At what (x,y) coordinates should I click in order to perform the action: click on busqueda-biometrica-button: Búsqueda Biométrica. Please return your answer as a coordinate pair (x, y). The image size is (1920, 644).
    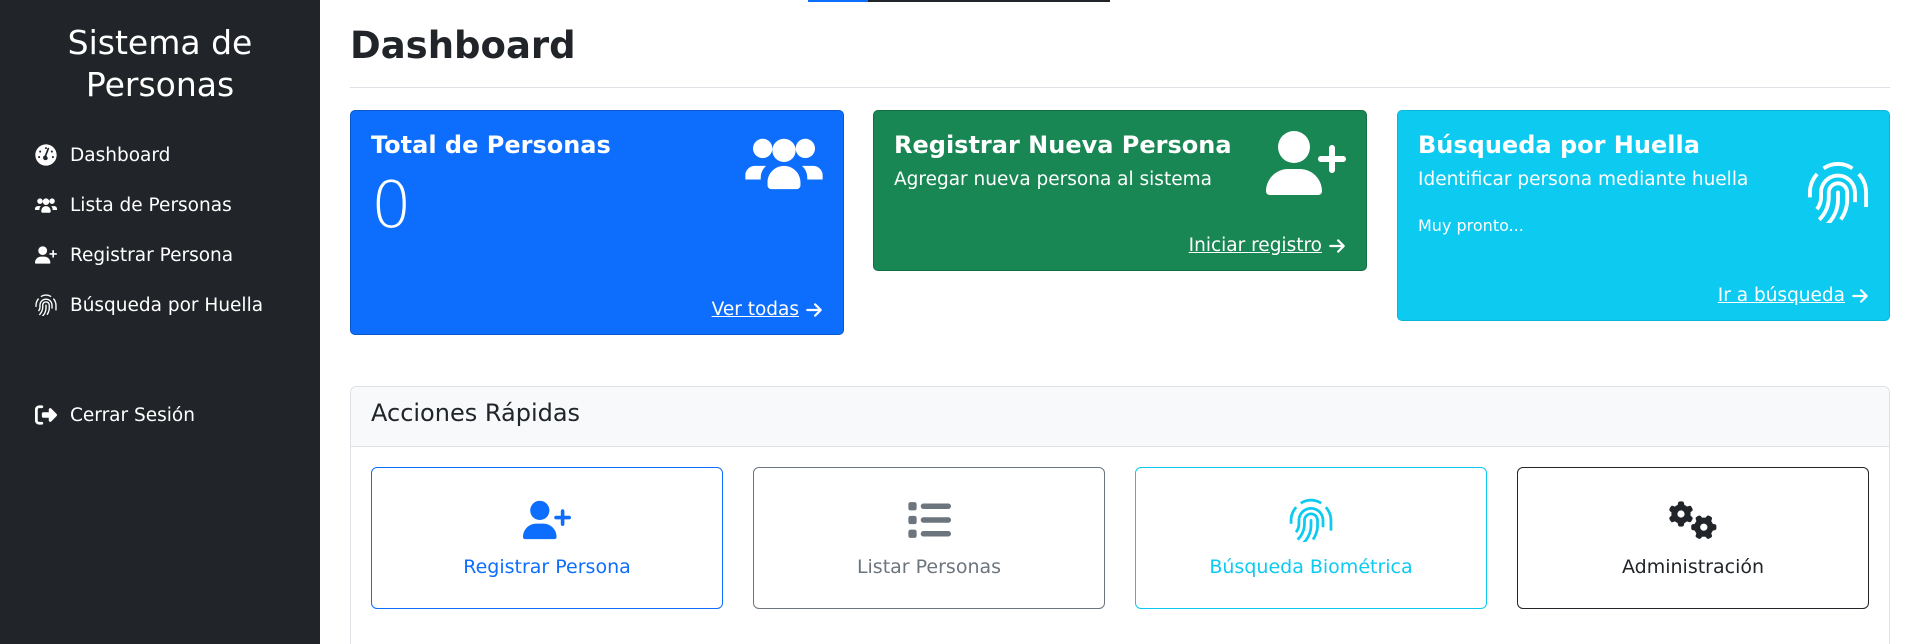
    Looking at the image, I should click on (1311, 538).